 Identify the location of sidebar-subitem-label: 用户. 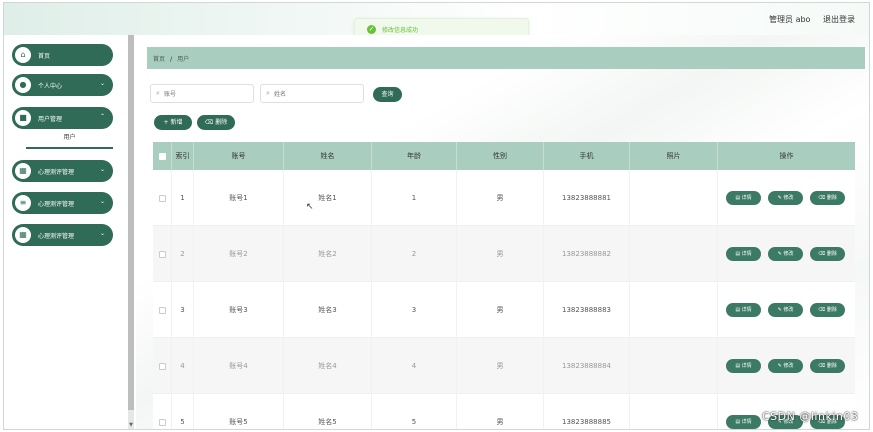
(69, 137).